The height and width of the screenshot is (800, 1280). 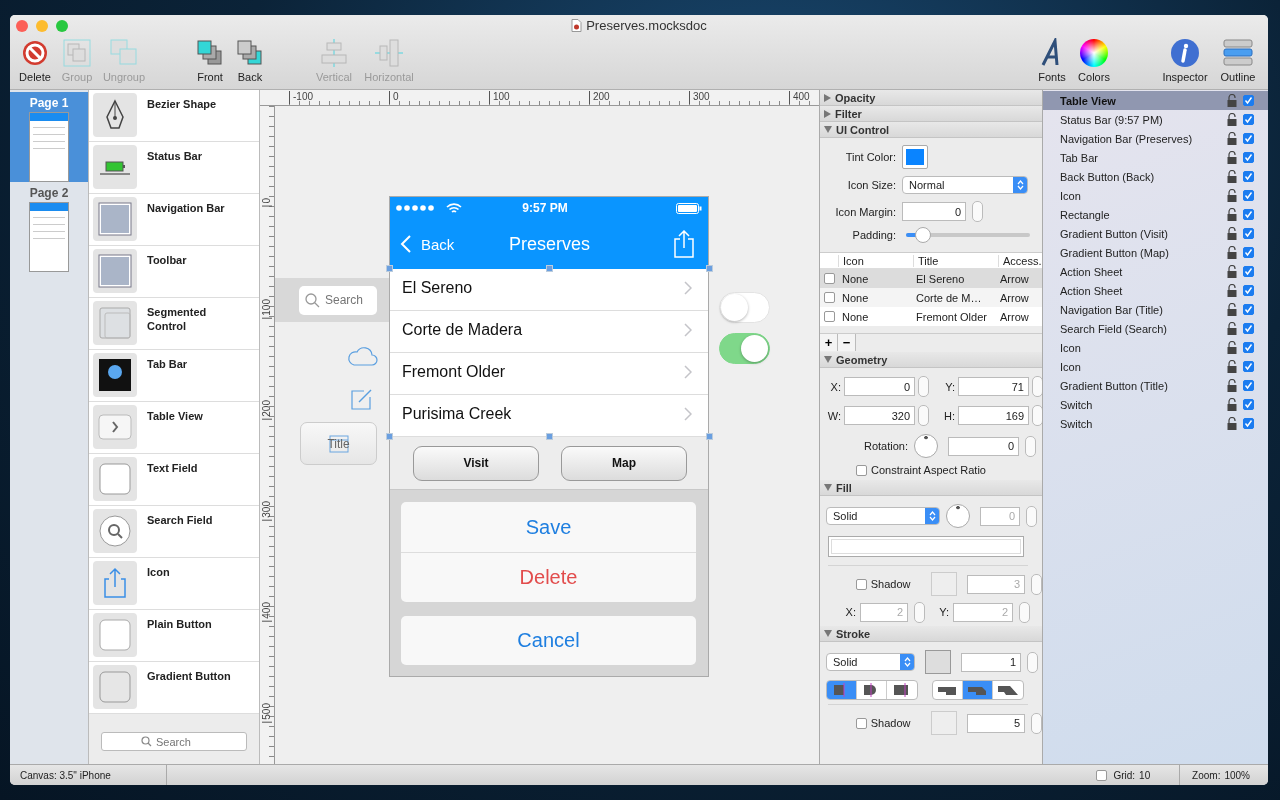 What do you see at coordinates (955, 260) in the screenshot?
I see `column-header: Title` at bounding box center [955, 260].